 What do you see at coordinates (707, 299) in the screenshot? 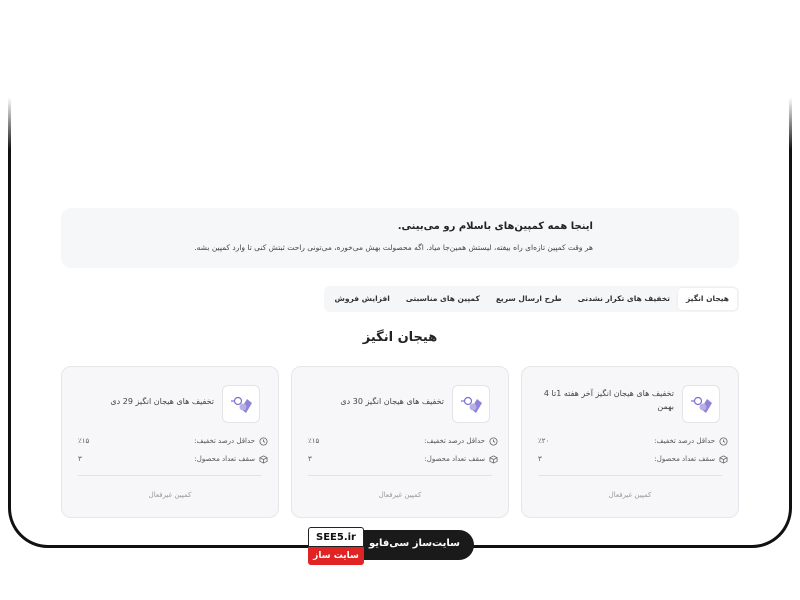
I see `tab-exciting: هیجان انگیز` at bounding box center [707, 299].